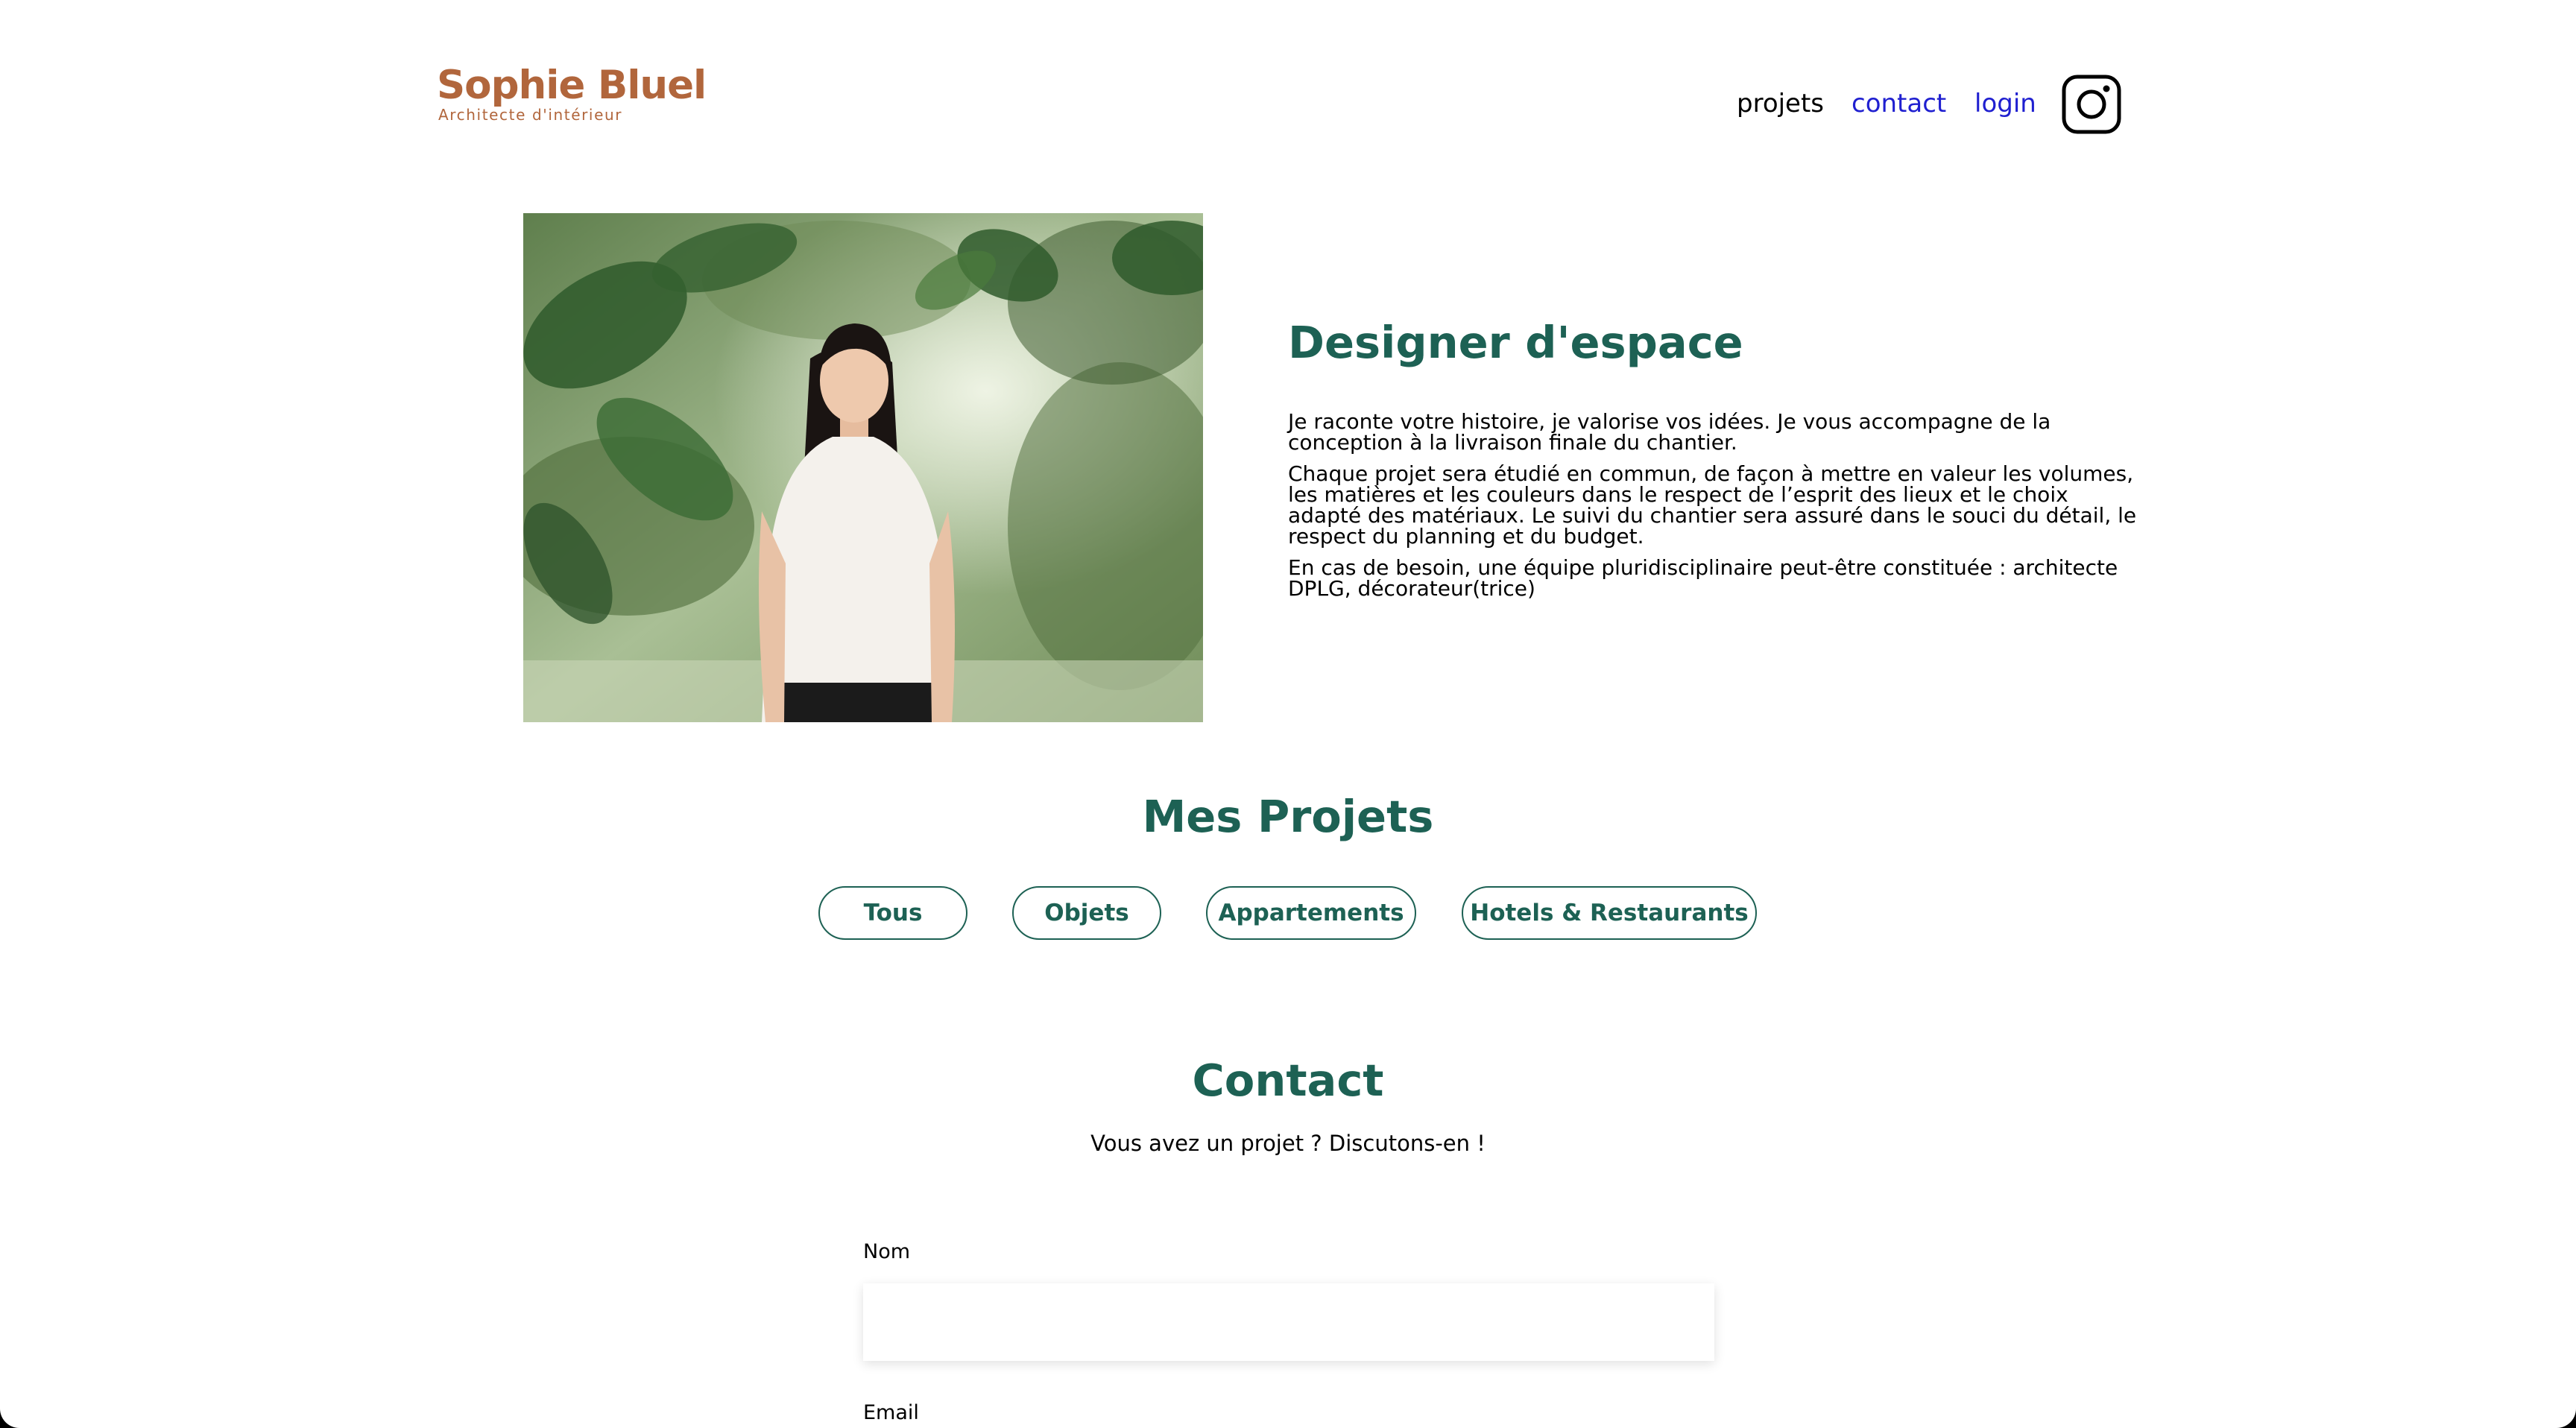 This screenshot has width=2576, height=1428. What do you see at coordinates (1311, 913) in the screenshot?
I see `filter-button-appartements: Appartements` at bounding box center [1311, 913].